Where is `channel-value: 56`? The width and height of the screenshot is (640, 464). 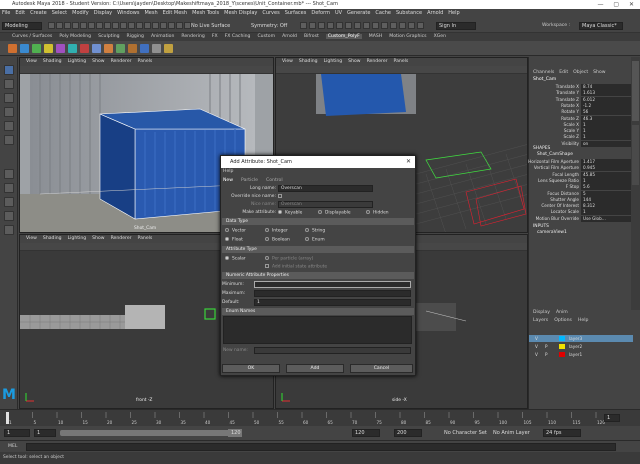
channel-value: 56 is located at coordinates (606, 112).